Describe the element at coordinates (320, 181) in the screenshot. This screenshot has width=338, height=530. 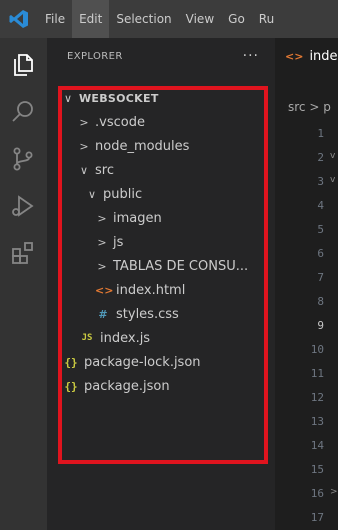
I see `line-number: 3` at that location.